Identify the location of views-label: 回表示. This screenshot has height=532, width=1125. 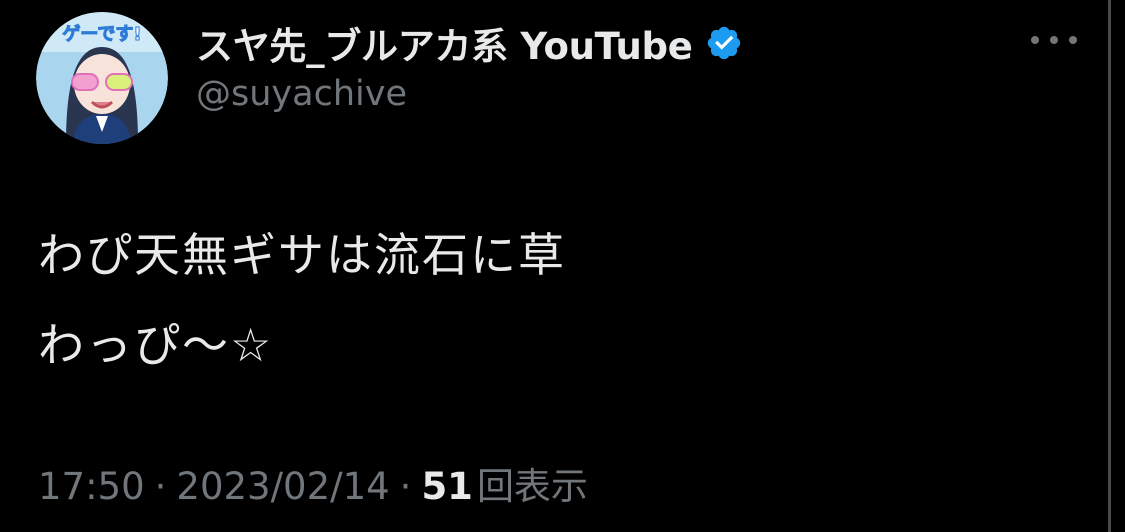
(532, 486).